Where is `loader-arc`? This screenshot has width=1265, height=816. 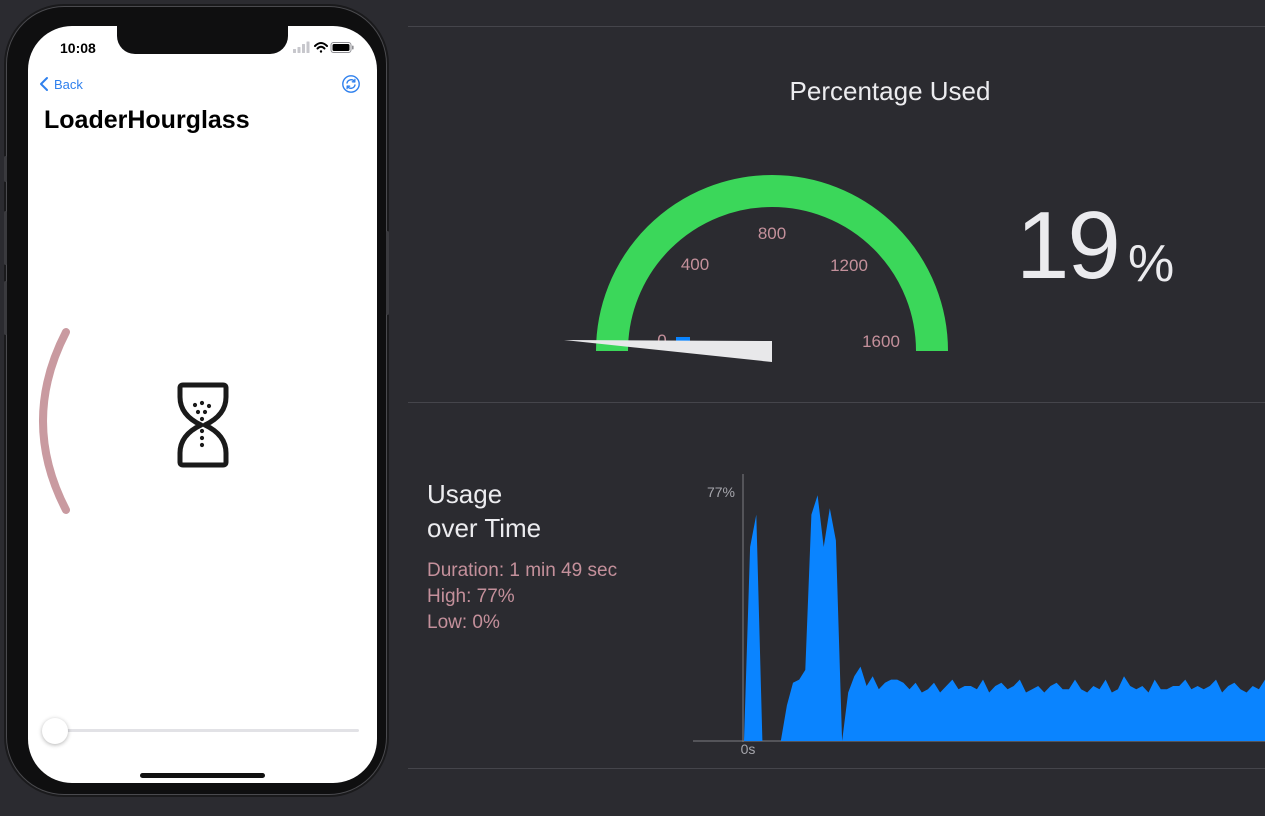
loader-arc is located at coordinates (54, 421).